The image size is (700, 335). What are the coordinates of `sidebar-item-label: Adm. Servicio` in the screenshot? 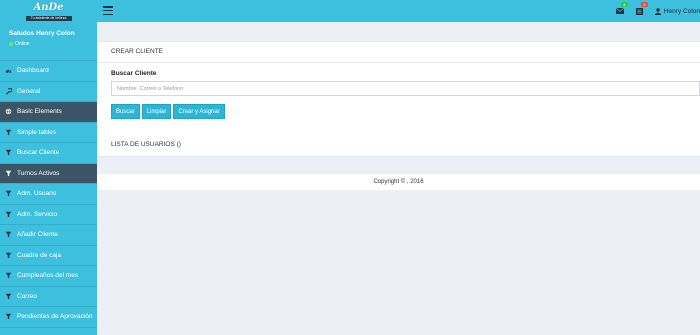 It's located at (37, 214).